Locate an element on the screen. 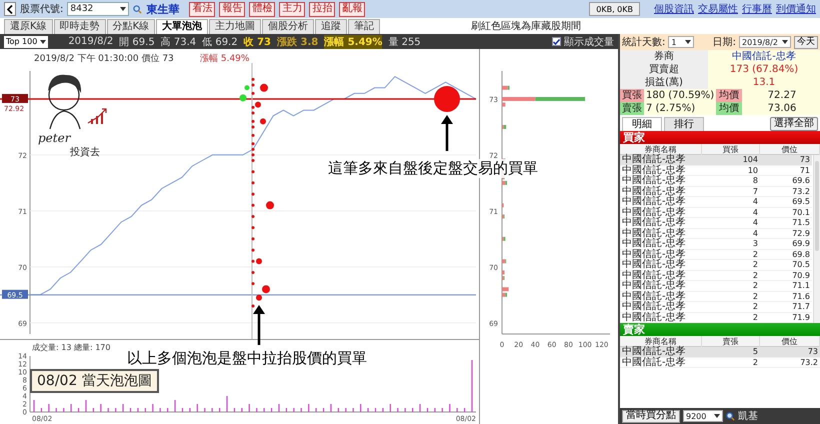  signature-caption: 投資去 is located at coordinates (85, 152).